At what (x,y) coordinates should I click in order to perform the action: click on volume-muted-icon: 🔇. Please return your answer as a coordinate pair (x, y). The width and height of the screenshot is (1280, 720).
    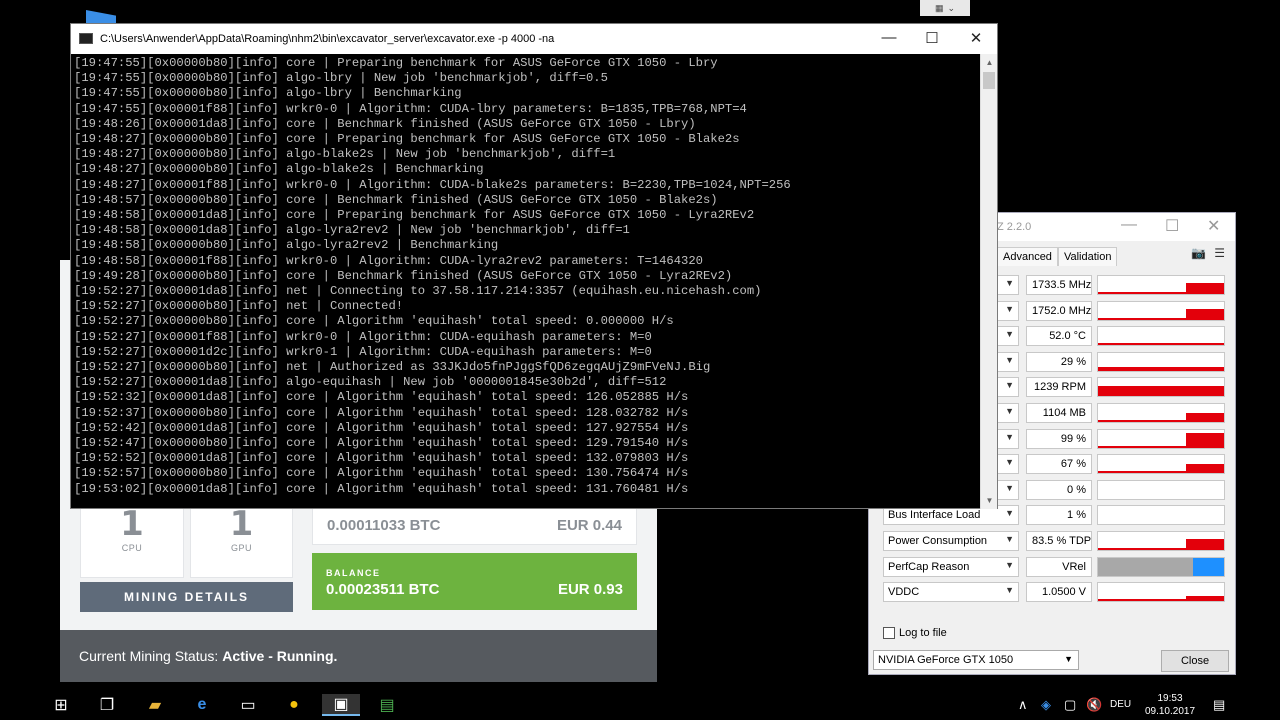
    Looking at the image, I should click on (1094, 705).